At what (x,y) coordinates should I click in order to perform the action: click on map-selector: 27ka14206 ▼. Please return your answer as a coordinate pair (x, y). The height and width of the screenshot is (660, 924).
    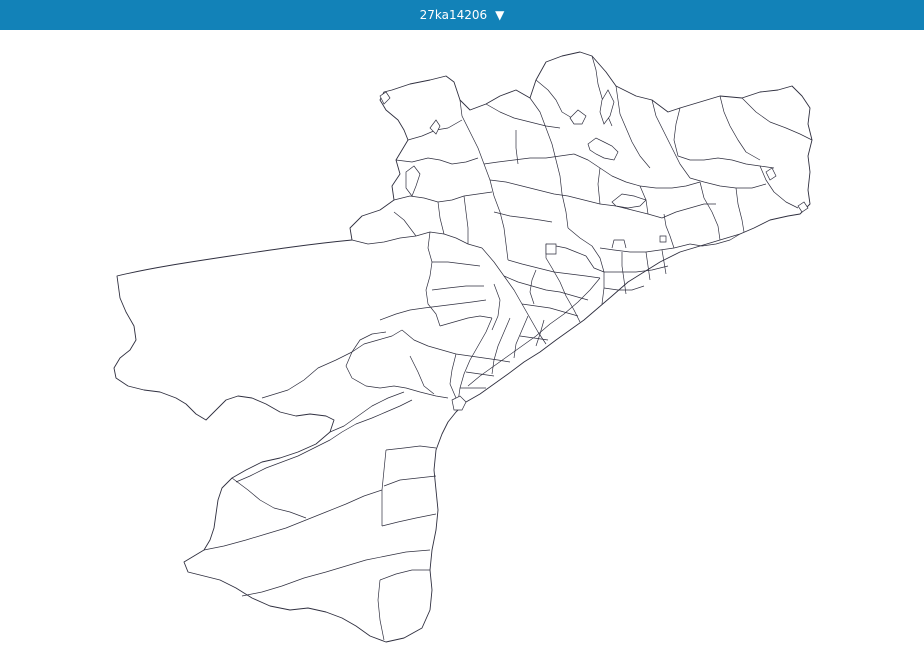
    Looking at the image, I should click on (462, 15).